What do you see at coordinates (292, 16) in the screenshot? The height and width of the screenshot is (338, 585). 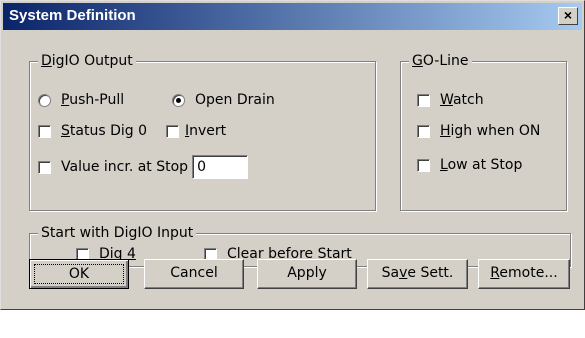 I see `title-bar: System Definition ×` at bounding box center [292, 16].